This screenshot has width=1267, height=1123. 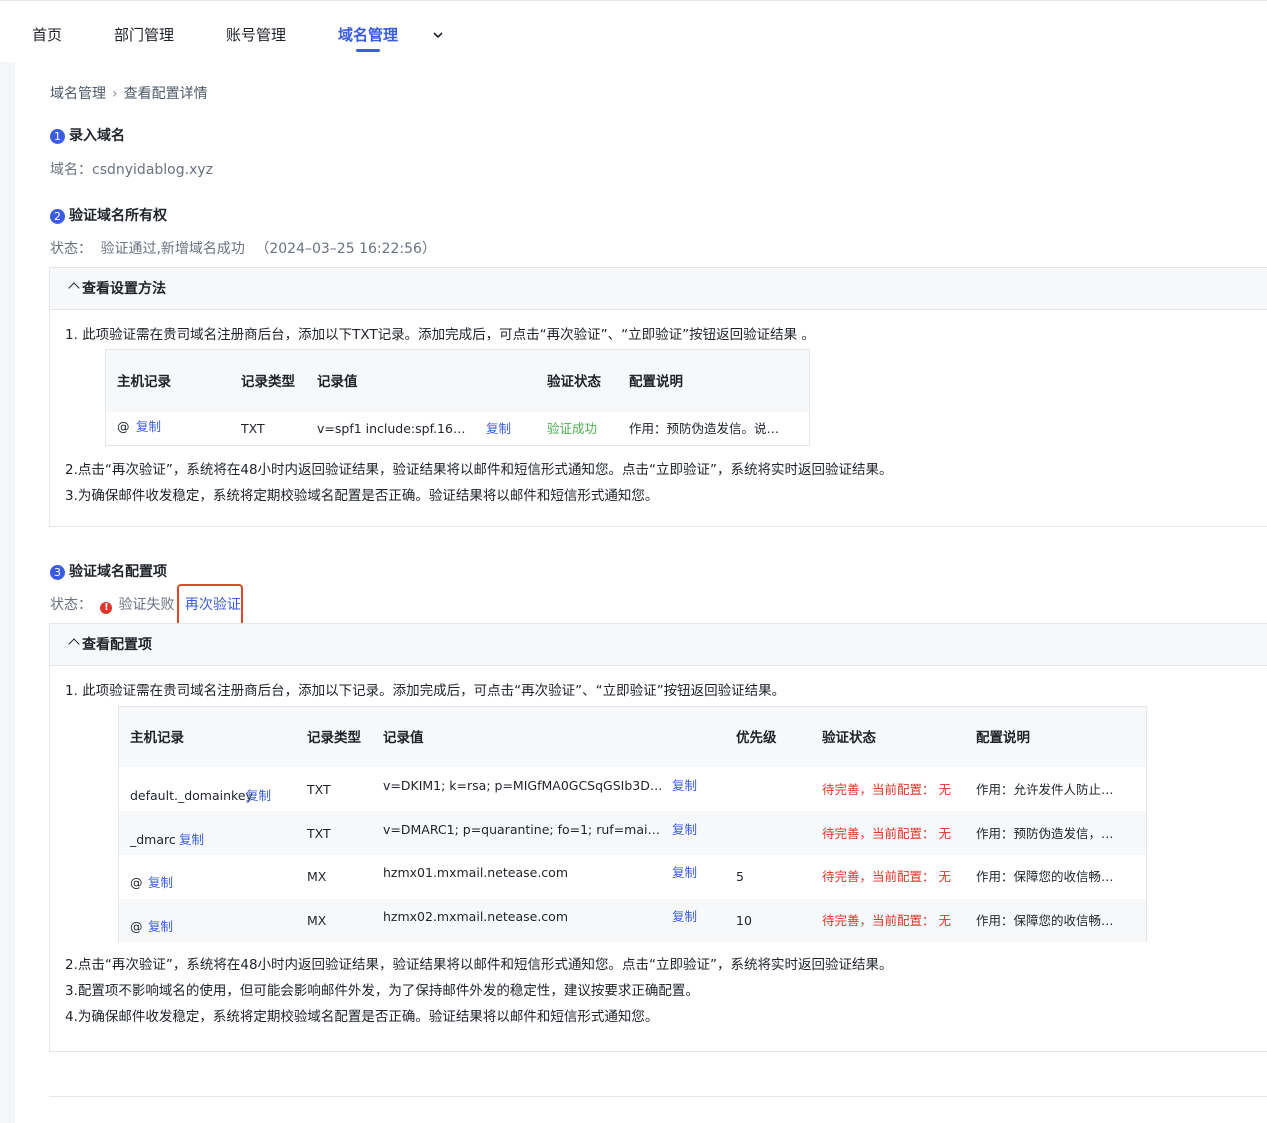 I want to click on top-nav: 首页 部门管理 账号管理 域名管理, so click(x=633, y=31).